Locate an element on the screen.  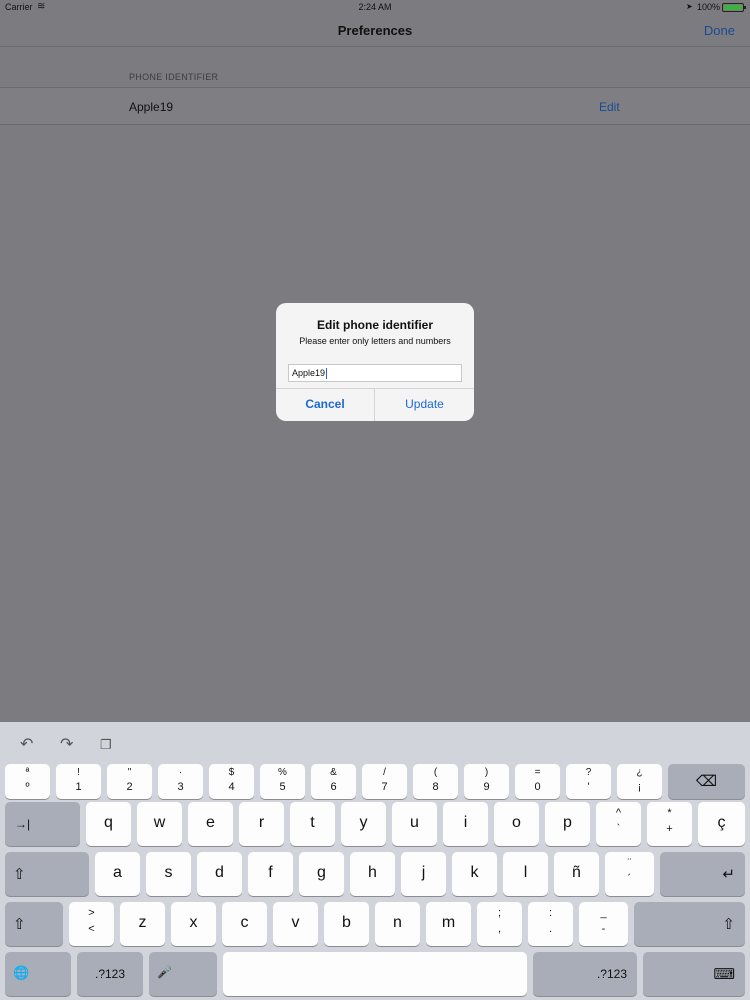
undo-icon: ↶ is located at coordinates (26, 744).